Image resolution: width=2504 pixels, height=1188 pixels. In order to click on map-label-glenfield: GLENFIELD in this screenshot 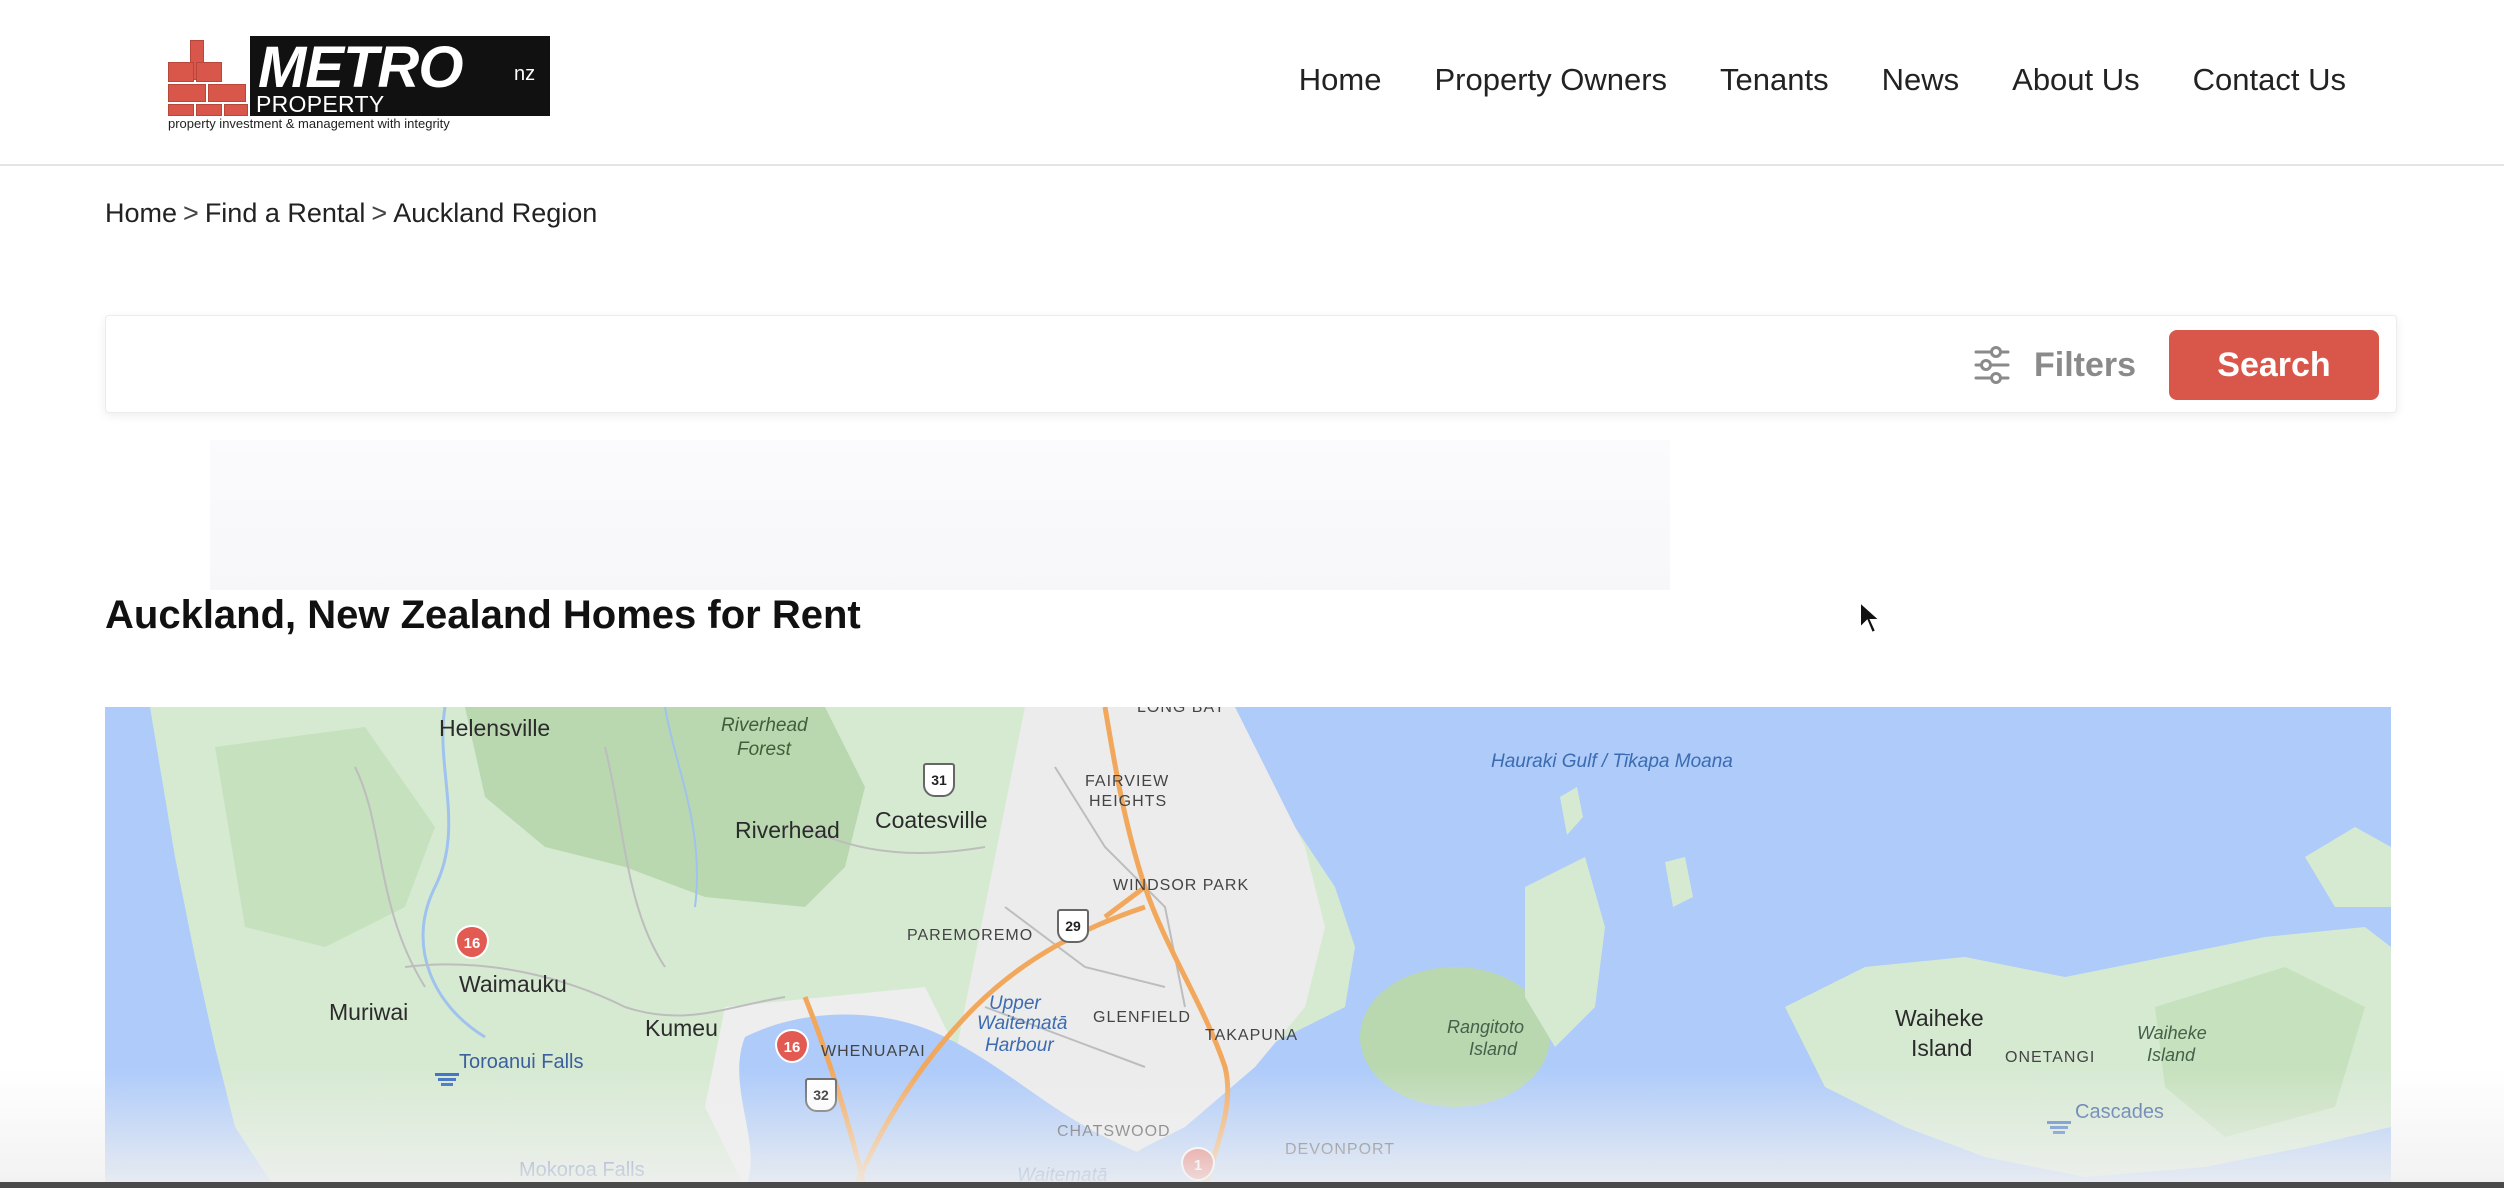, I will do `click(1142, 1017)`.